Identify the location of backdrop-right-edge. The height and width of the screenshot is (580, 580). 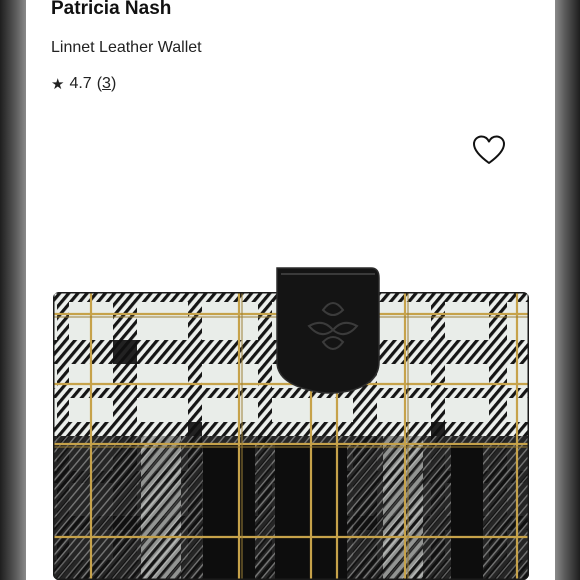
(567, 290).